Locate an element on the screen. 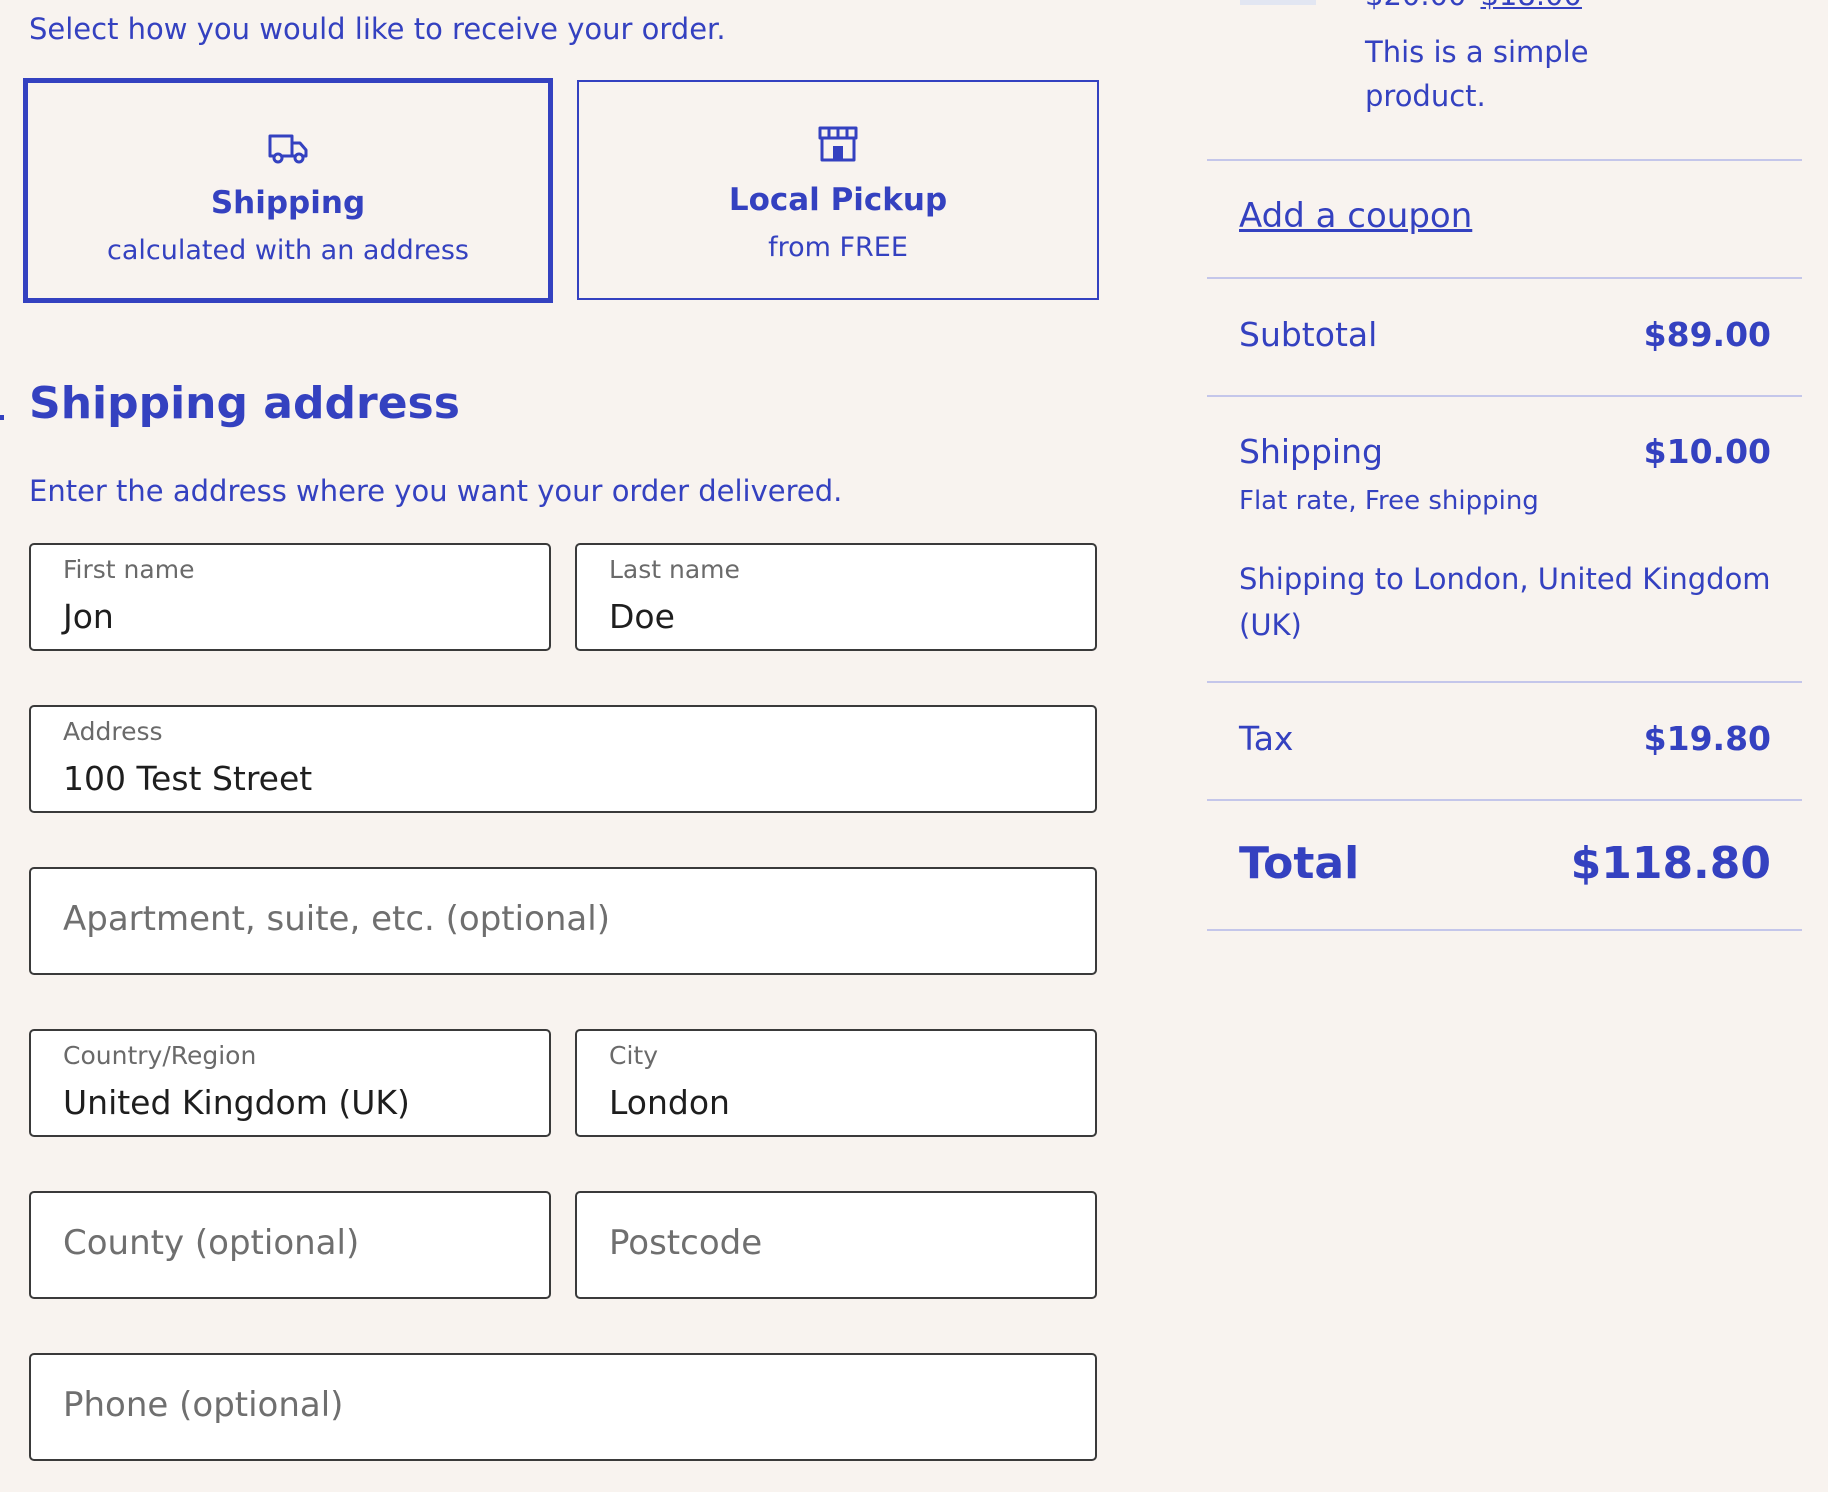 The width and height of the screenshot is (1828, 1492). local-pickup-option-subtitle: from FREE is located at coordinates (838, 247).